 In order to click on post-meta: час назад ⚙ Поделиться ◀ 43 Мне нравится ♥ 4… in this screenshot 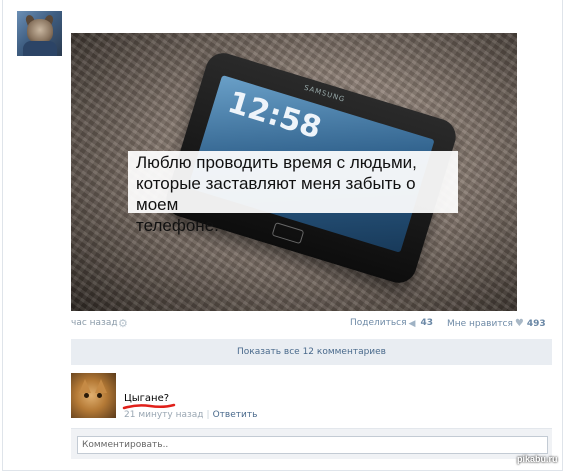, I will do `click(311, 323)`.